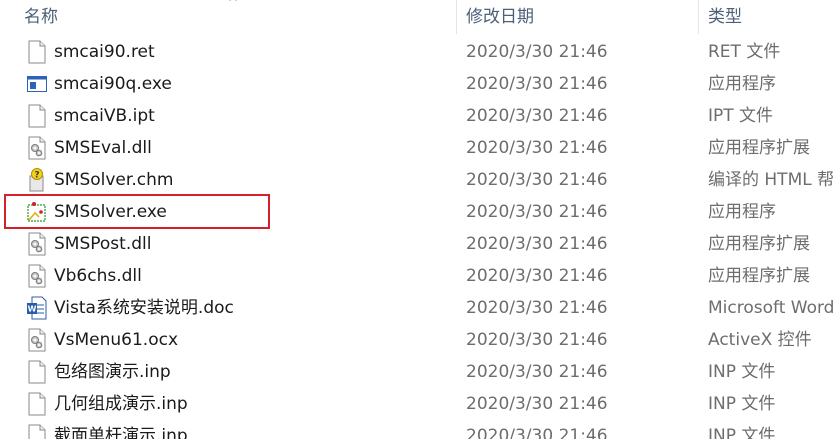 Image resolution: width=838 pixels, height=439 pixels. Describe the element at coordinates (760, 340) in the screenshot. I see `file-type: ActiveX 控件` at that location.